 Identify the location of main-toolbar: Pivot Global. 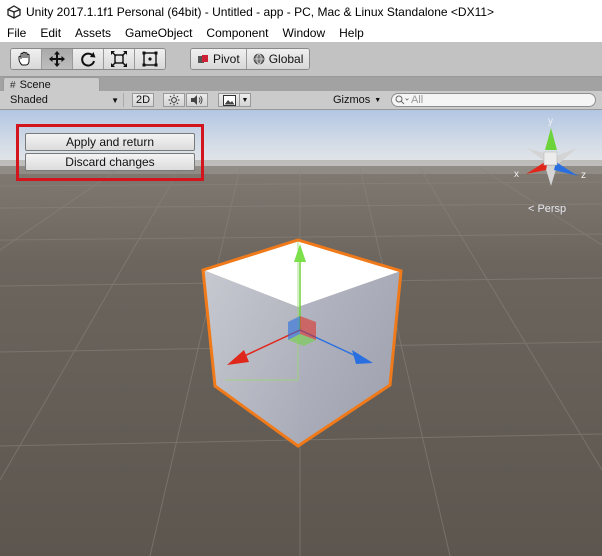
(301, 59).